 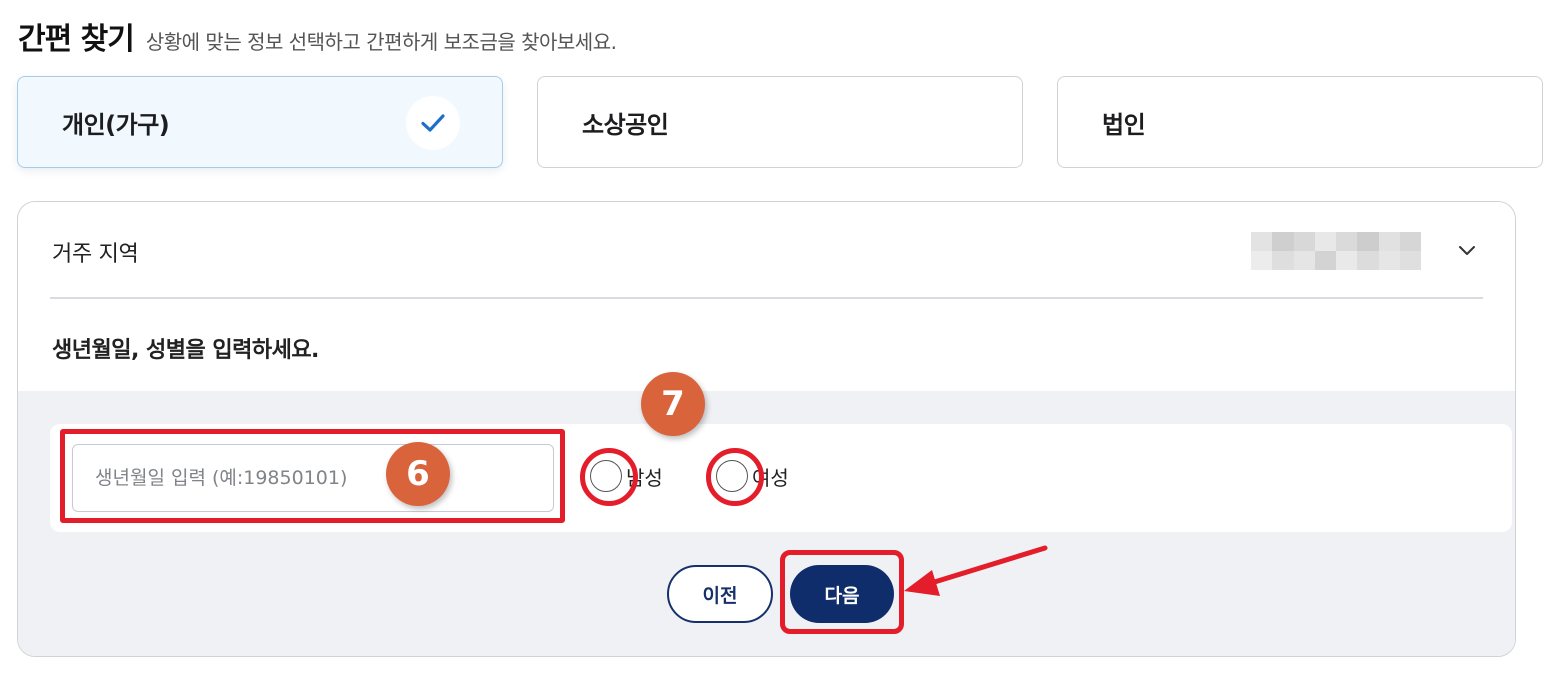 I want to click on arrow-icon, so click(x=976, y=570).